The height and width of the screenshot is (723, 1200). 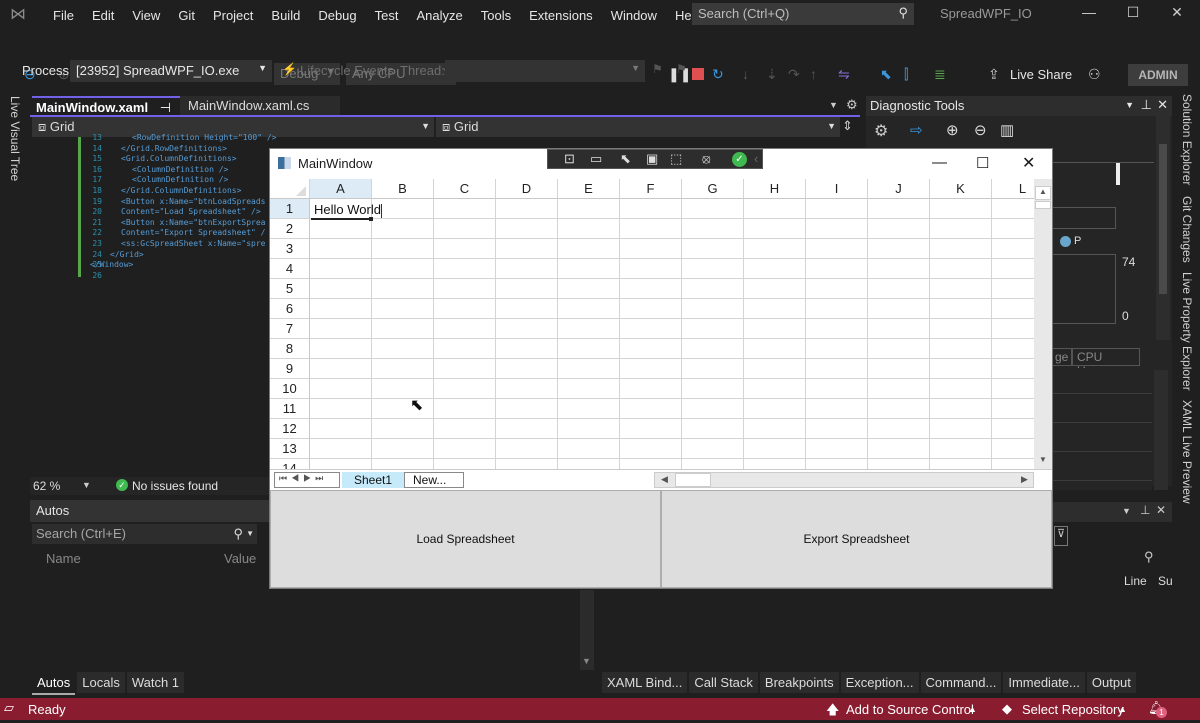 I want to click on split-editor-icon: ⇕, so click(x=847, y=126).